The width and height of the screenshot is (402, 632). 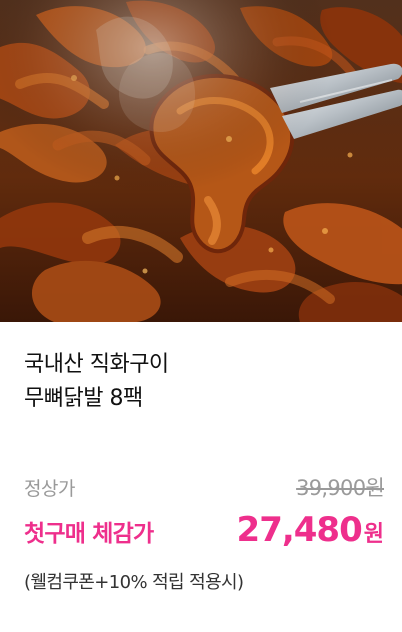 I want to click on product-title-line2: 무뼈닭발 8팩, so click(x=83, y=398).